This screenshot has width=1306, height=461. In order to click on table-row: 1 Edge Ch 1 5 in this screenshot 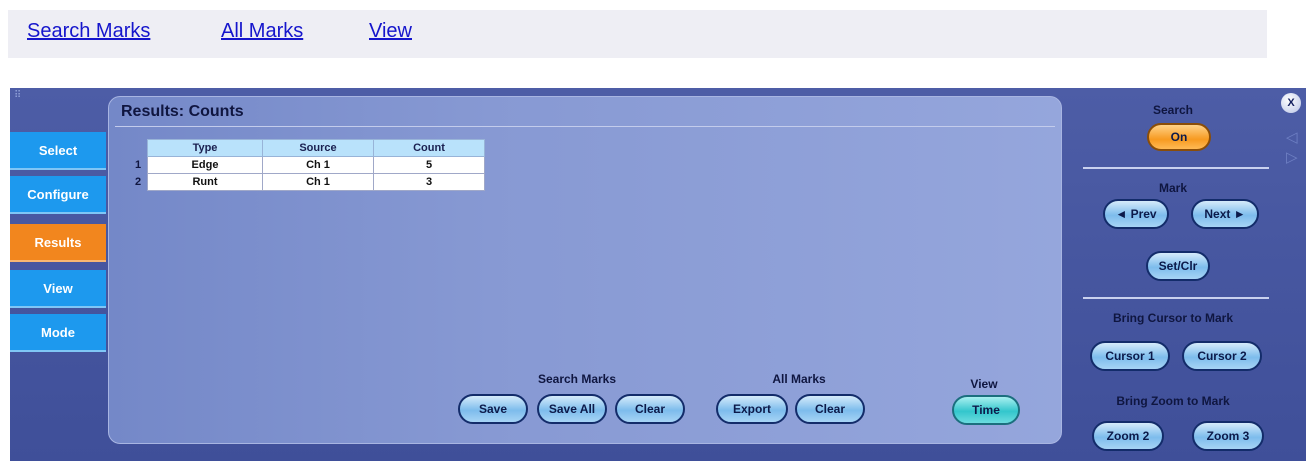, I will do `click(307, 165)`.